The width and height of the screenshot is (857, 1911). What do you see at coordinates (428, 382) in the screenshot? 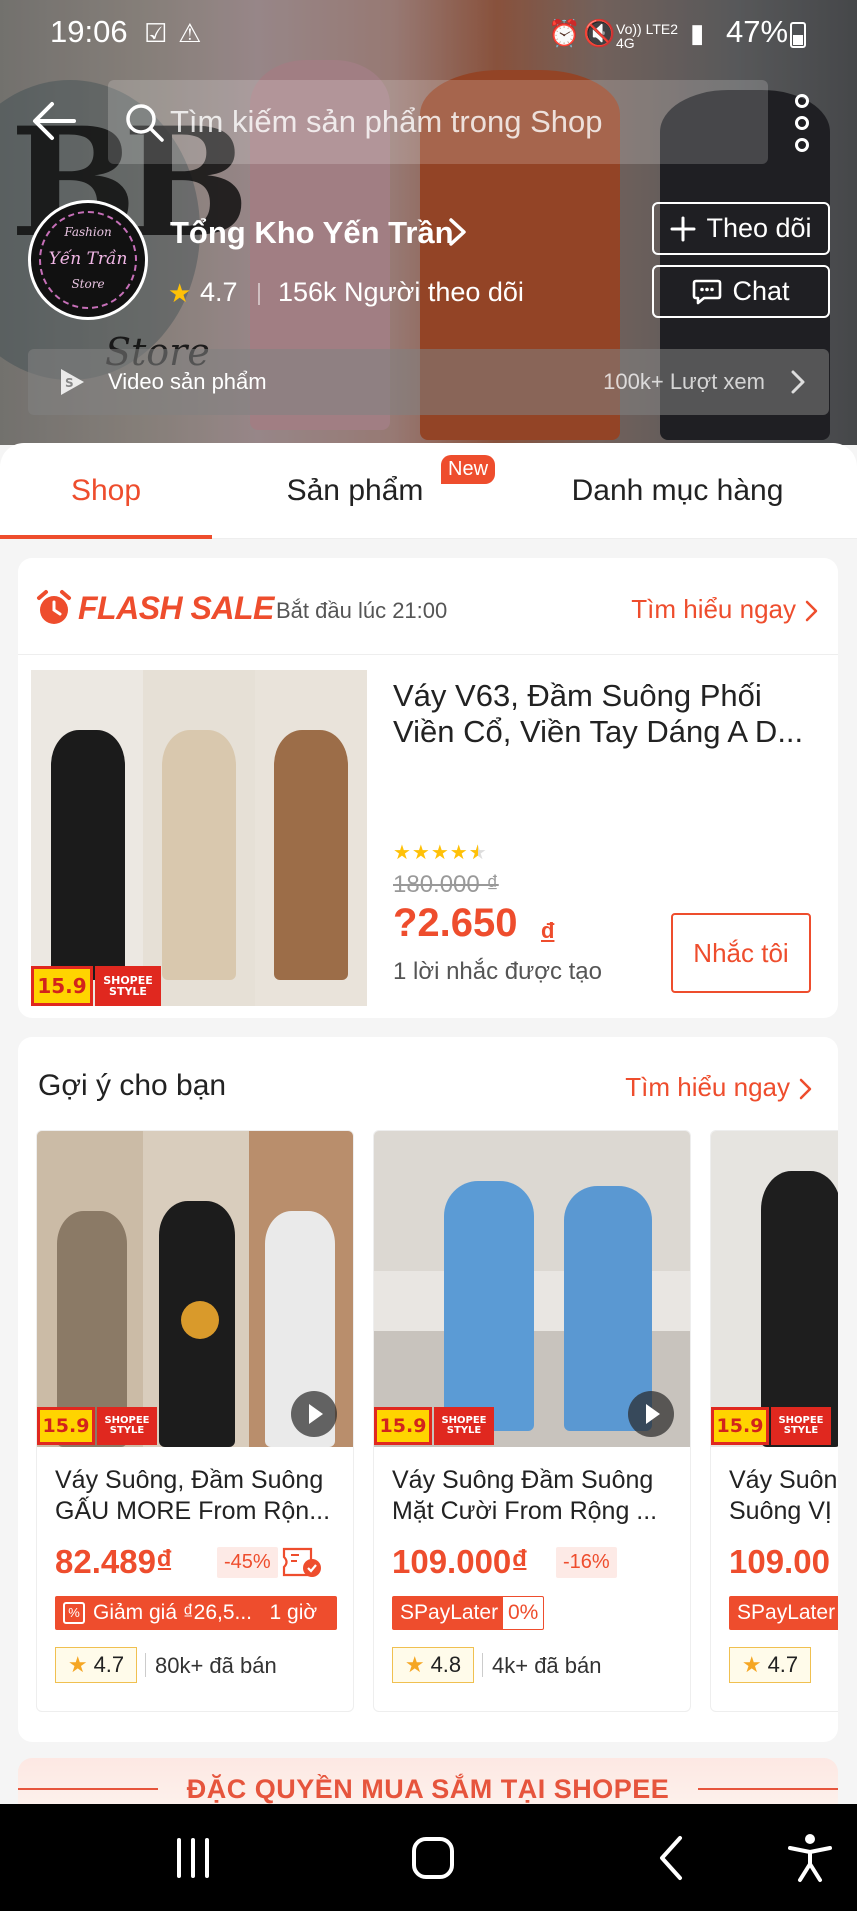
I see `product-video-bar: S Video sản phẩm 100k+ Lượt xem` at bounding box center [428, 382].